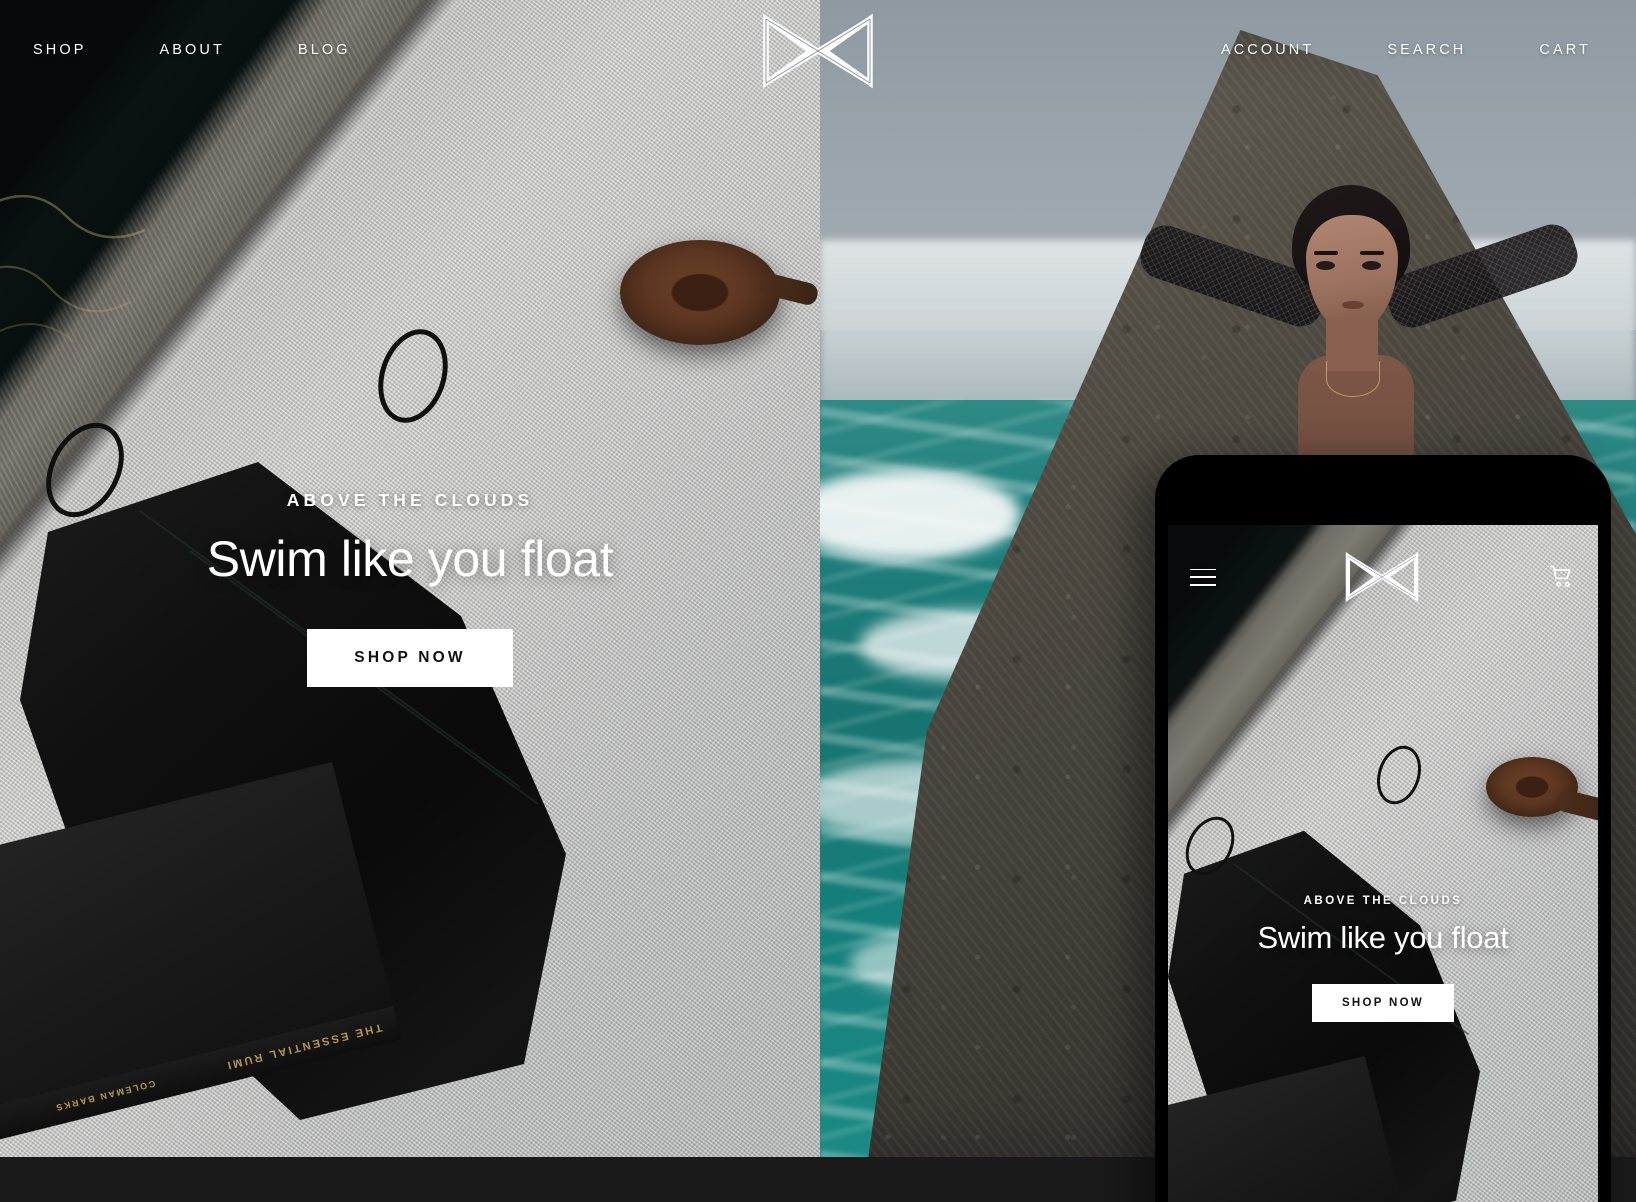  What do you see at coordinates (1326, 253) in the screenshot?
I see `model-brow-left` at bounding box center [1326, 253].